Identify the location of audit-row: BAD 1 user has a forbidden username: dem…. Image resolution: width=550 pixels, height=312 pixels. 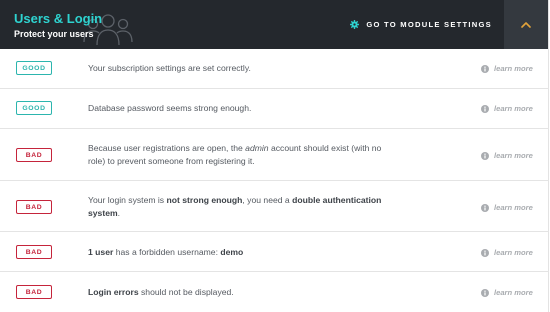
(274, 252).